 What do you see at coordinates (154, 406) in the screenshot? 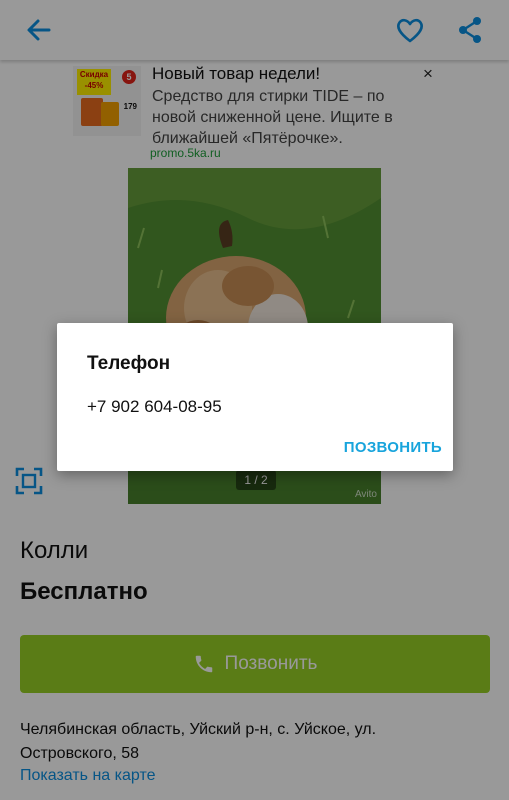
I see `dialog-phone-number: +7 902 604-08-95` at bounding box center [154, 406].